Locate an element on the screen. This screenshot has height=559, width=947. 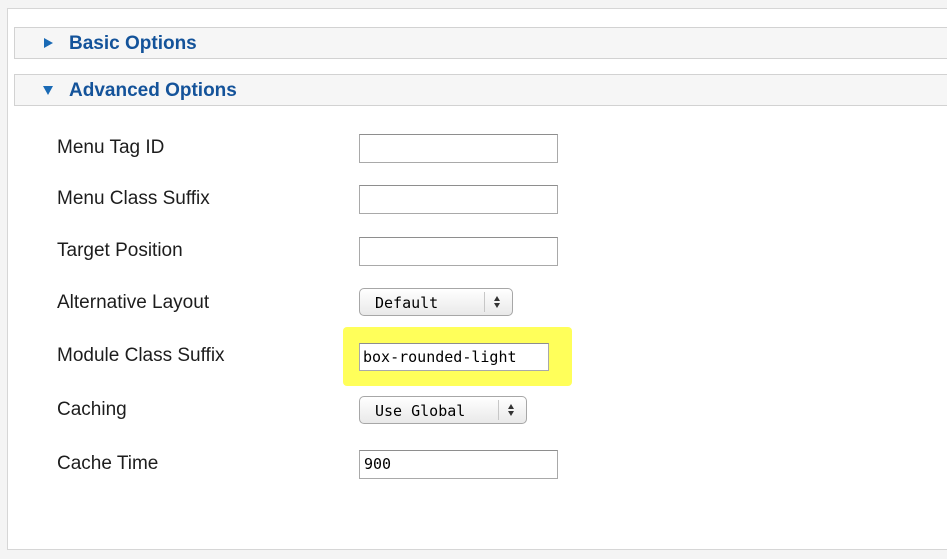
caching-select: Use Global is located at coordinates (443, 410).